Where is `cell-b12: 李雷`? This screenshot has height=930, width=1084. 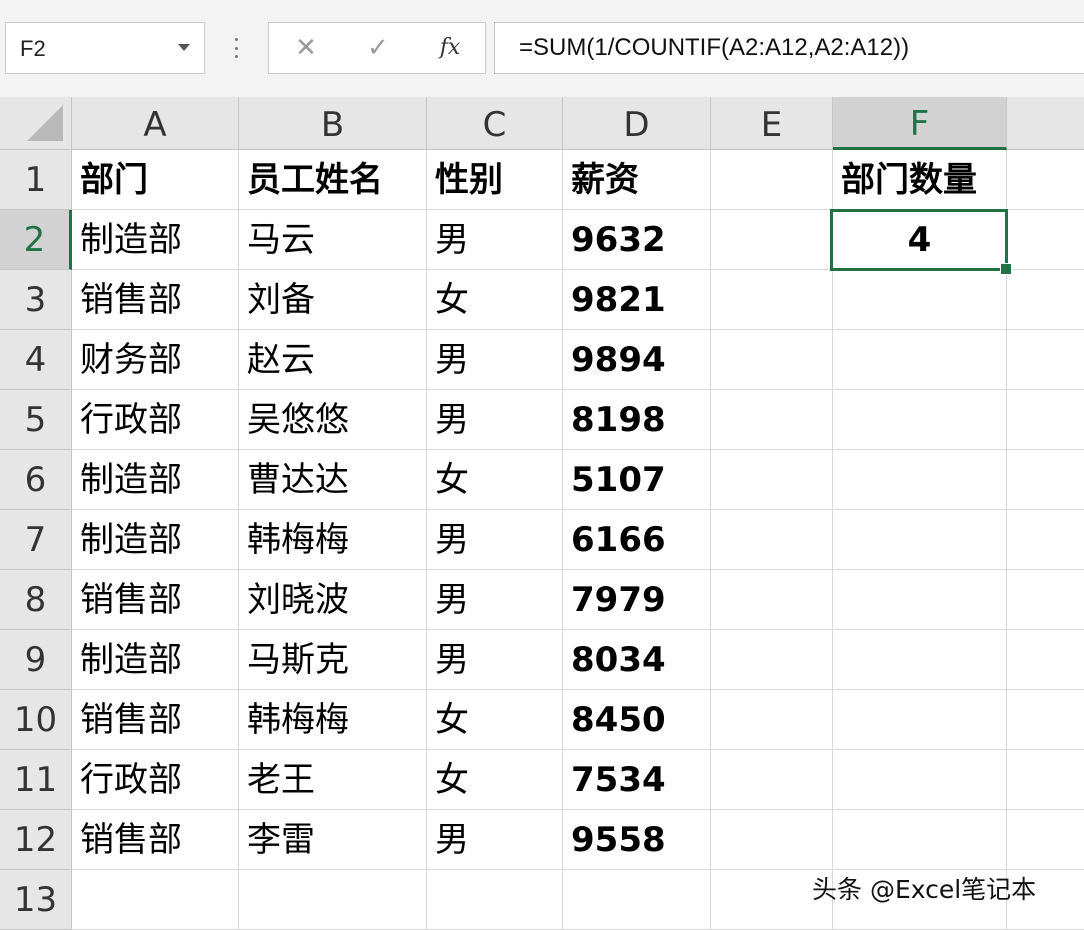 cell-b12: 李雷 is located at coordinates (333, 840).